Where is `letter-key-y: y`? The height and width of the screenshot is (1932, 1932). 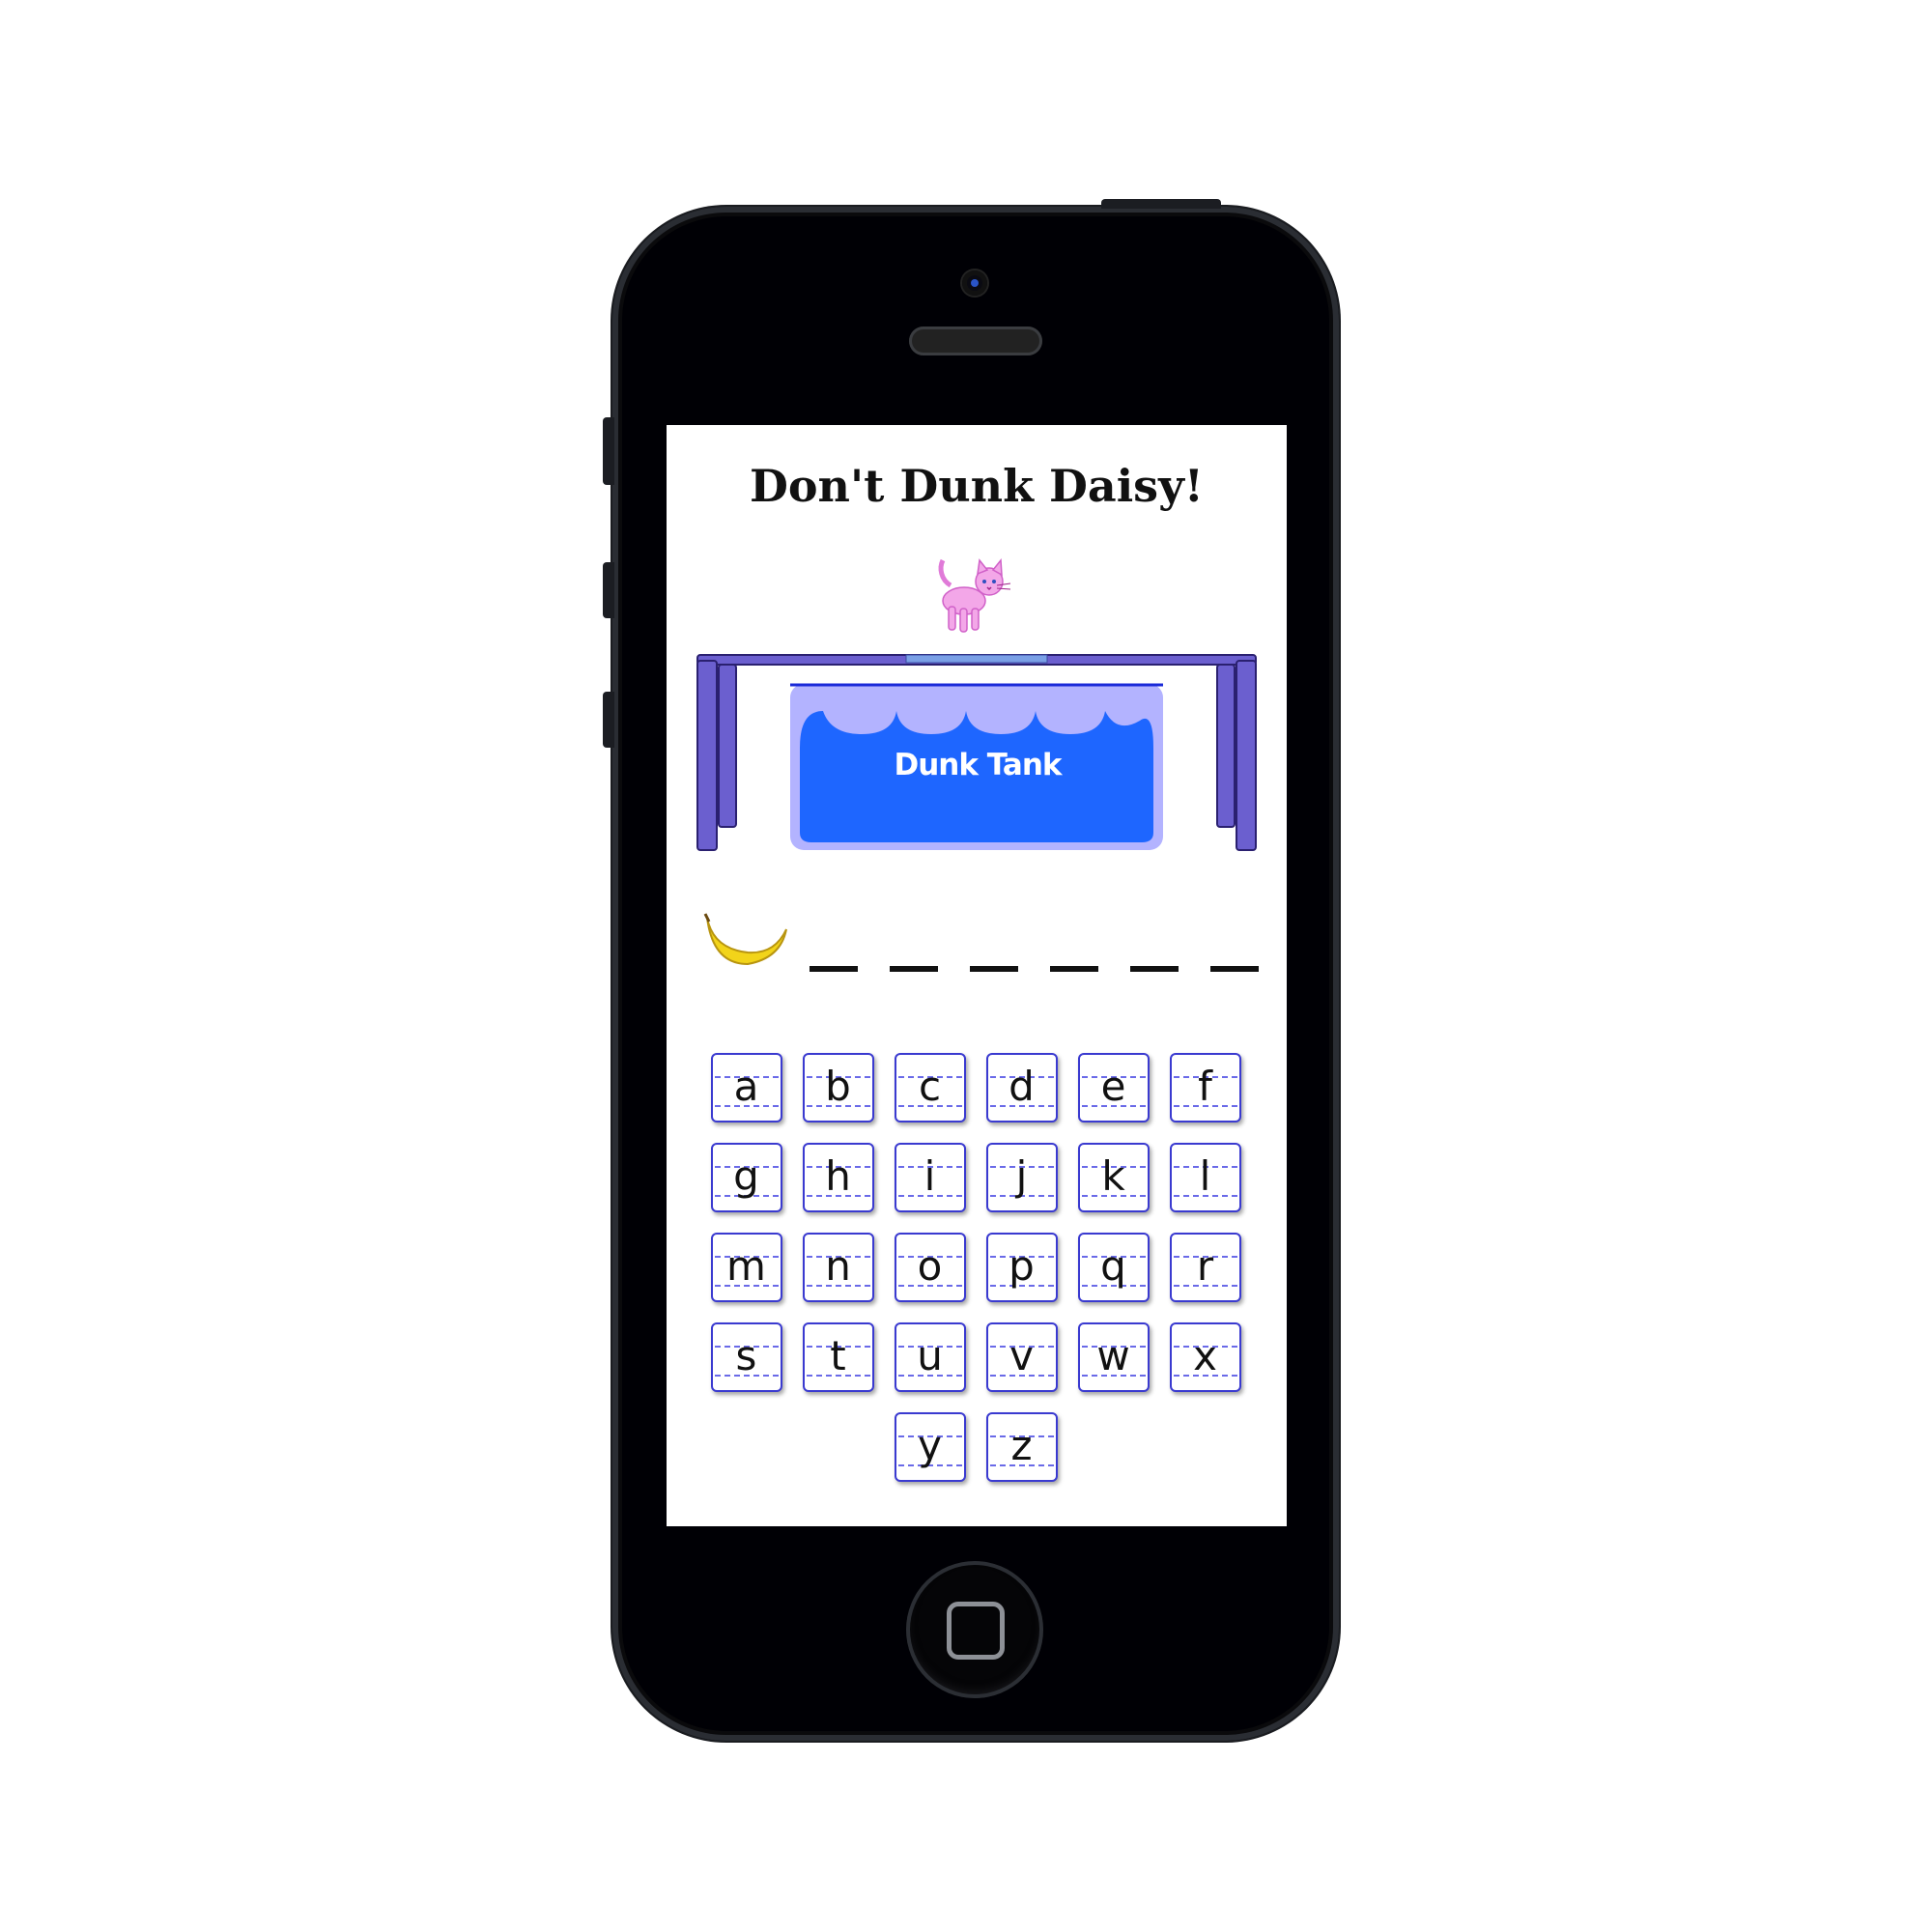
letter-key-y: y is located at coordinates (930, 1447).